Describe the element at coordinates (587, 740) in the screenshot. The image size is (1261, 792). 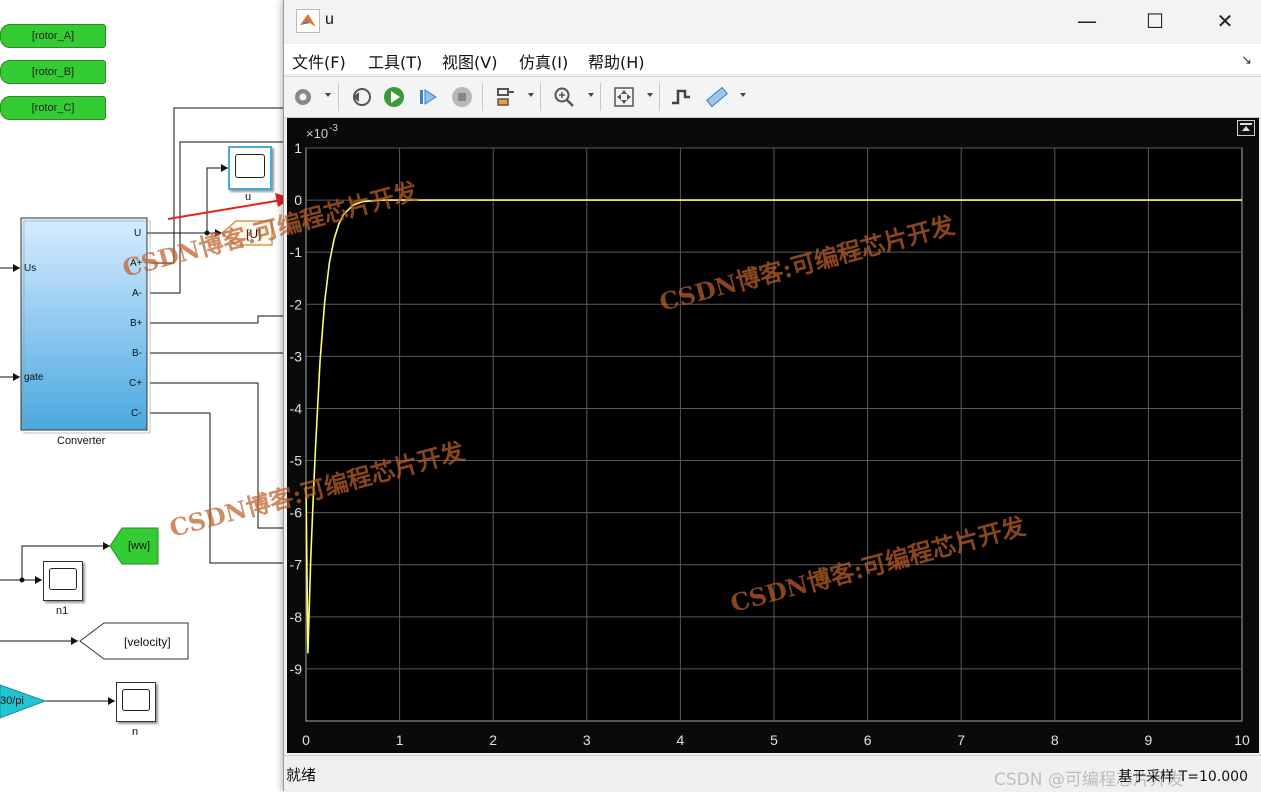
I see `x-tick-label: 3` at that location.